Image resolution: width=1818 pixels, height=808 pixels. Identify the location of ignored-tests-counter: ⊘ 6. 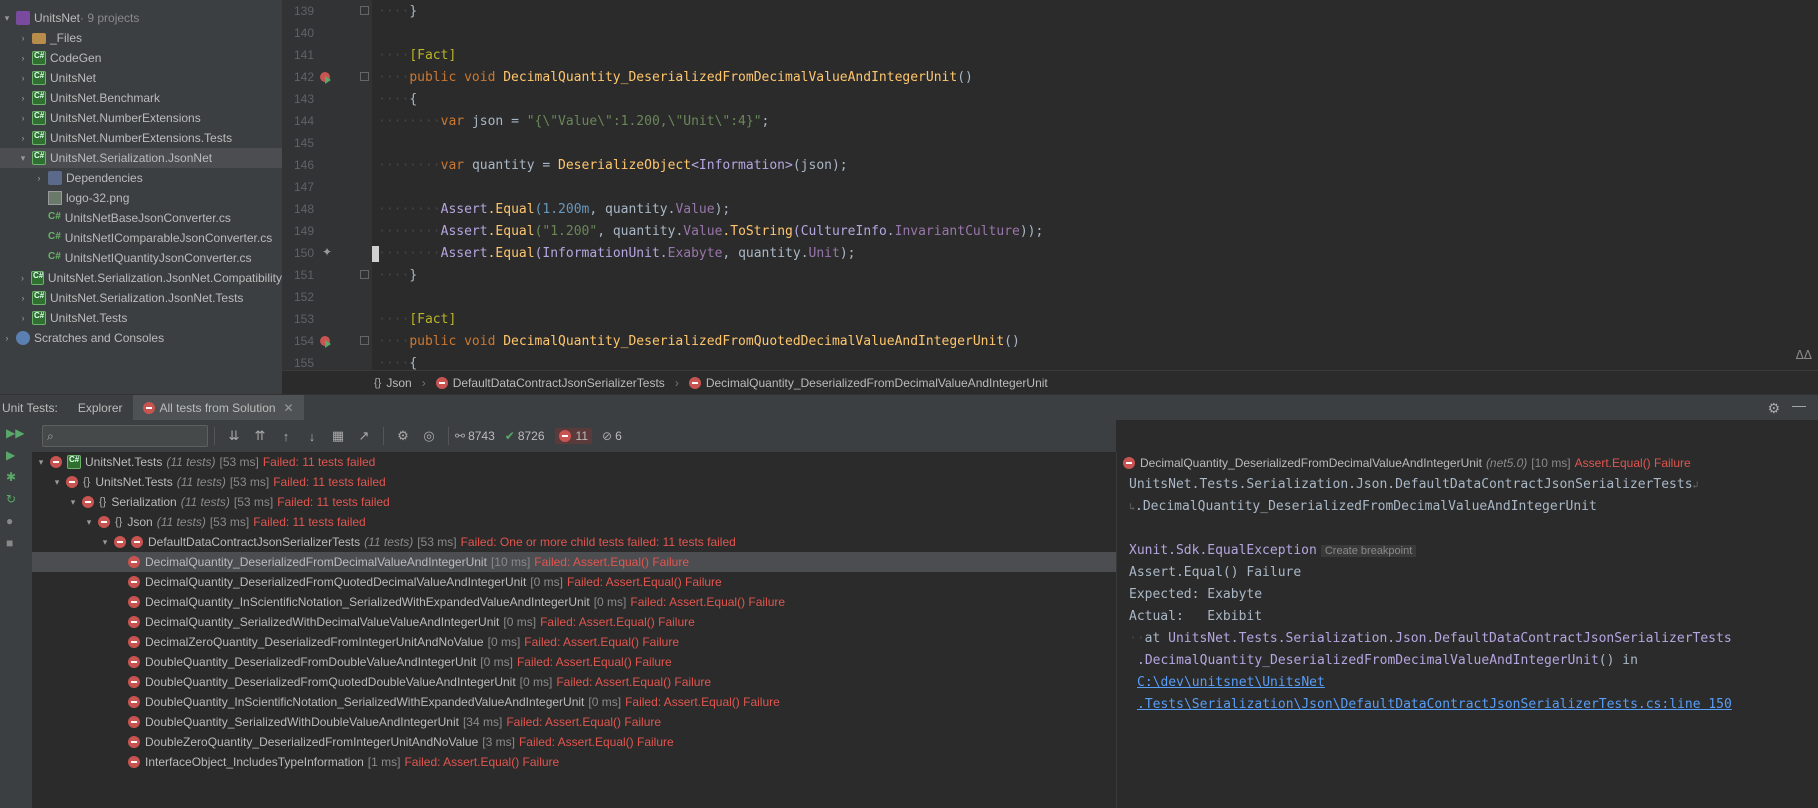
(612, 436).